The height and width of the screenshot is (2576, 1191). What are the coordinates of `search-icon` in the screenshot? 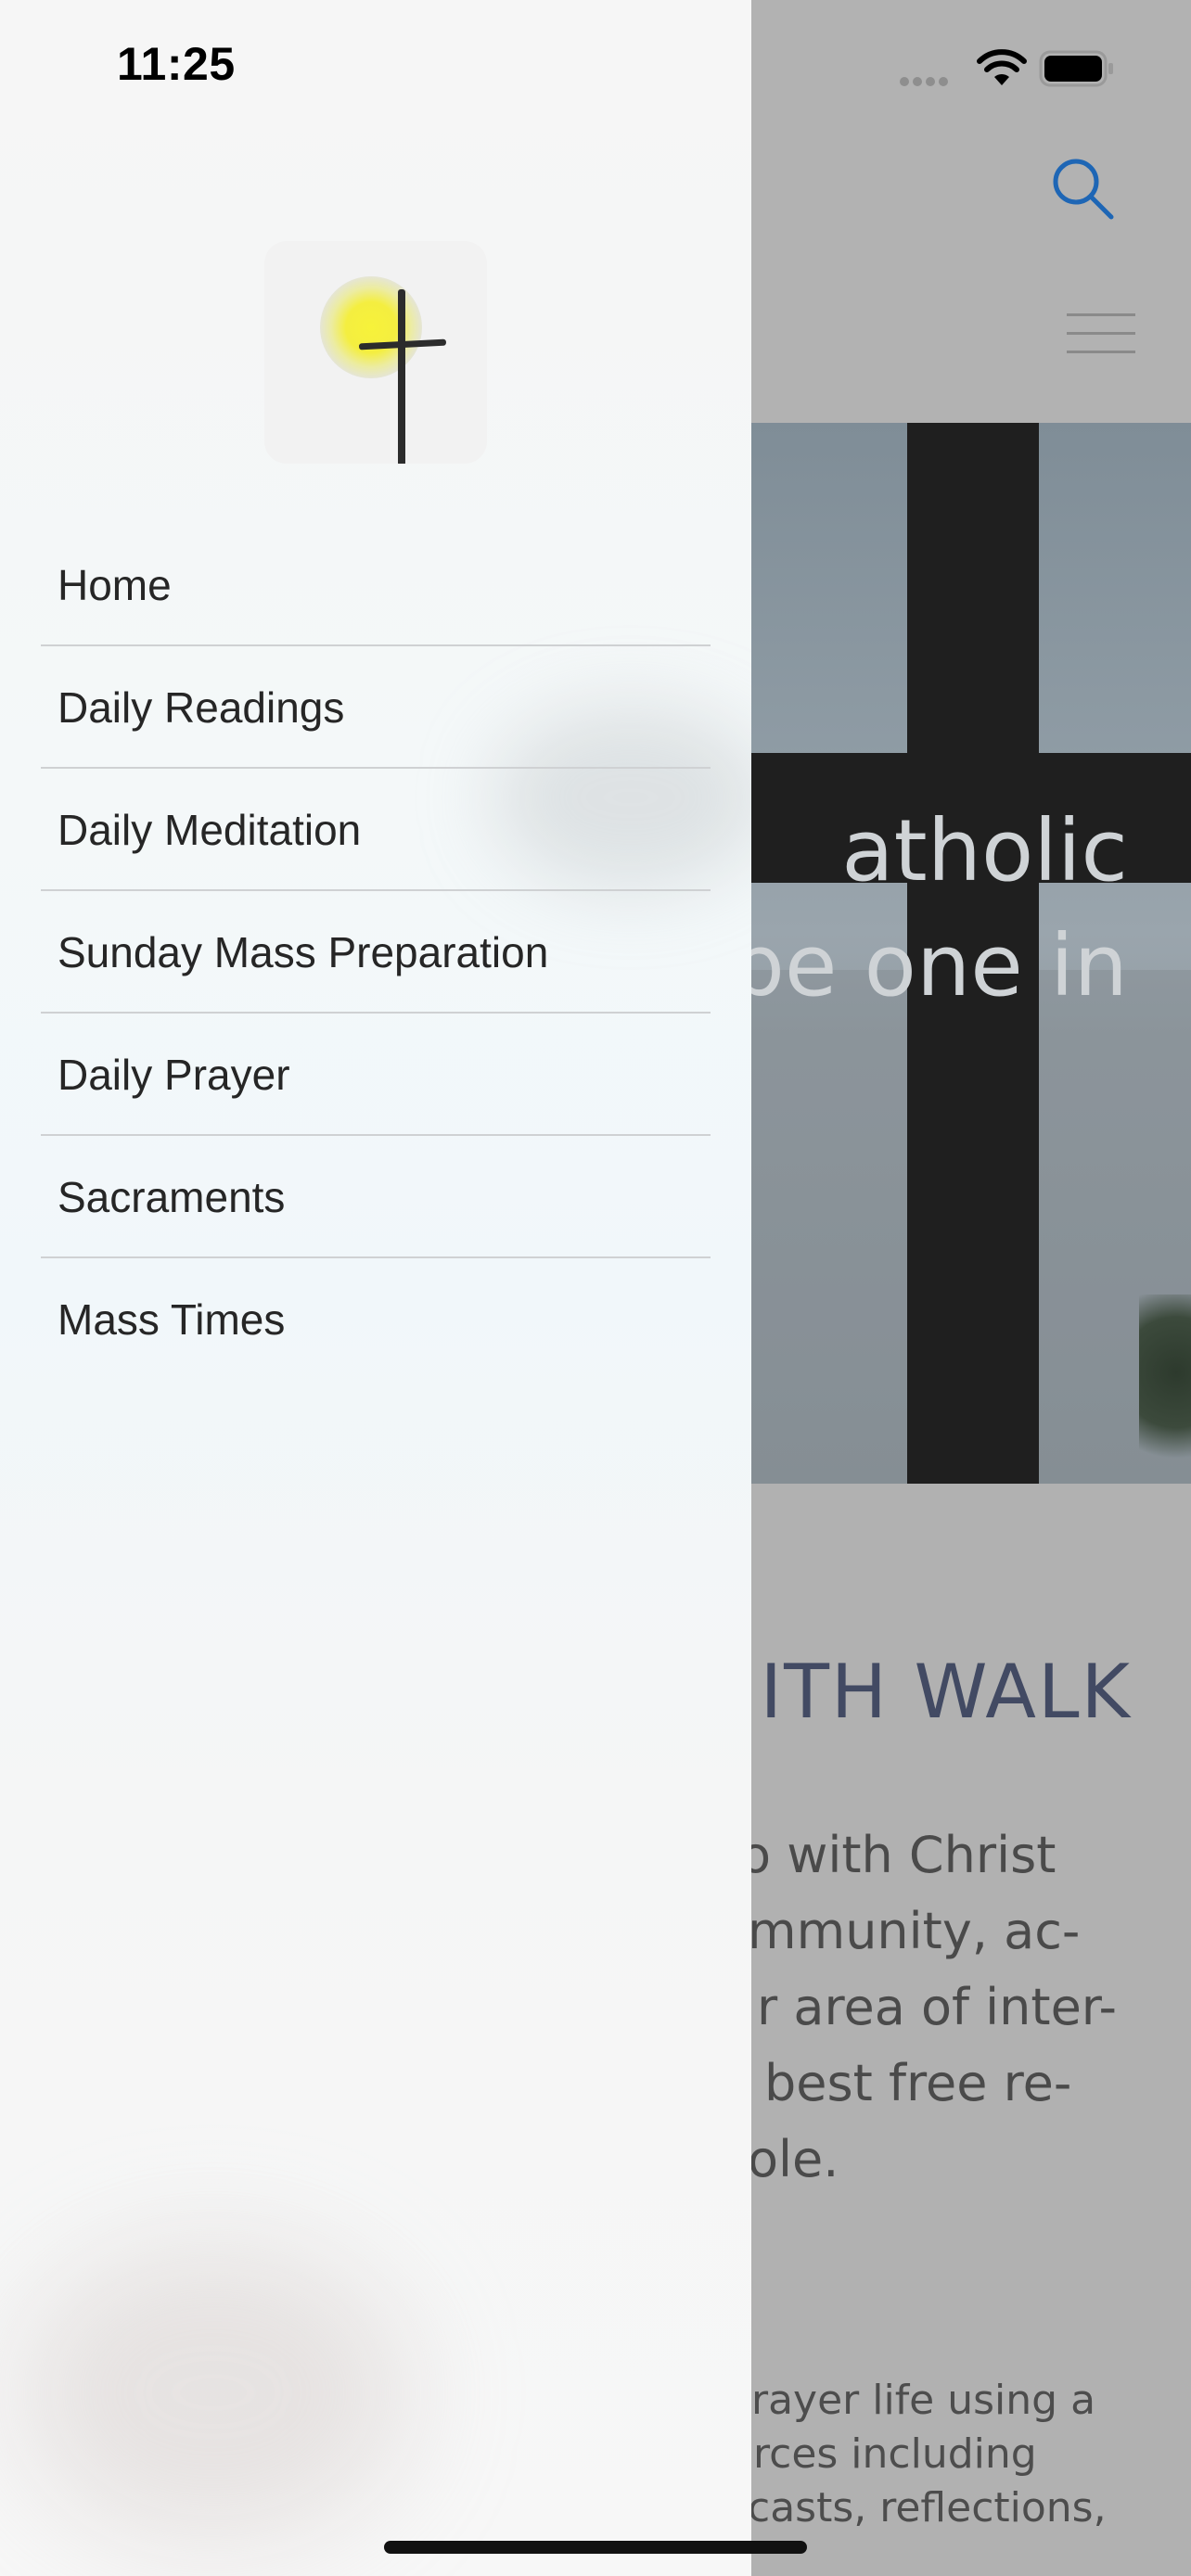 It's located at (1084, 190).